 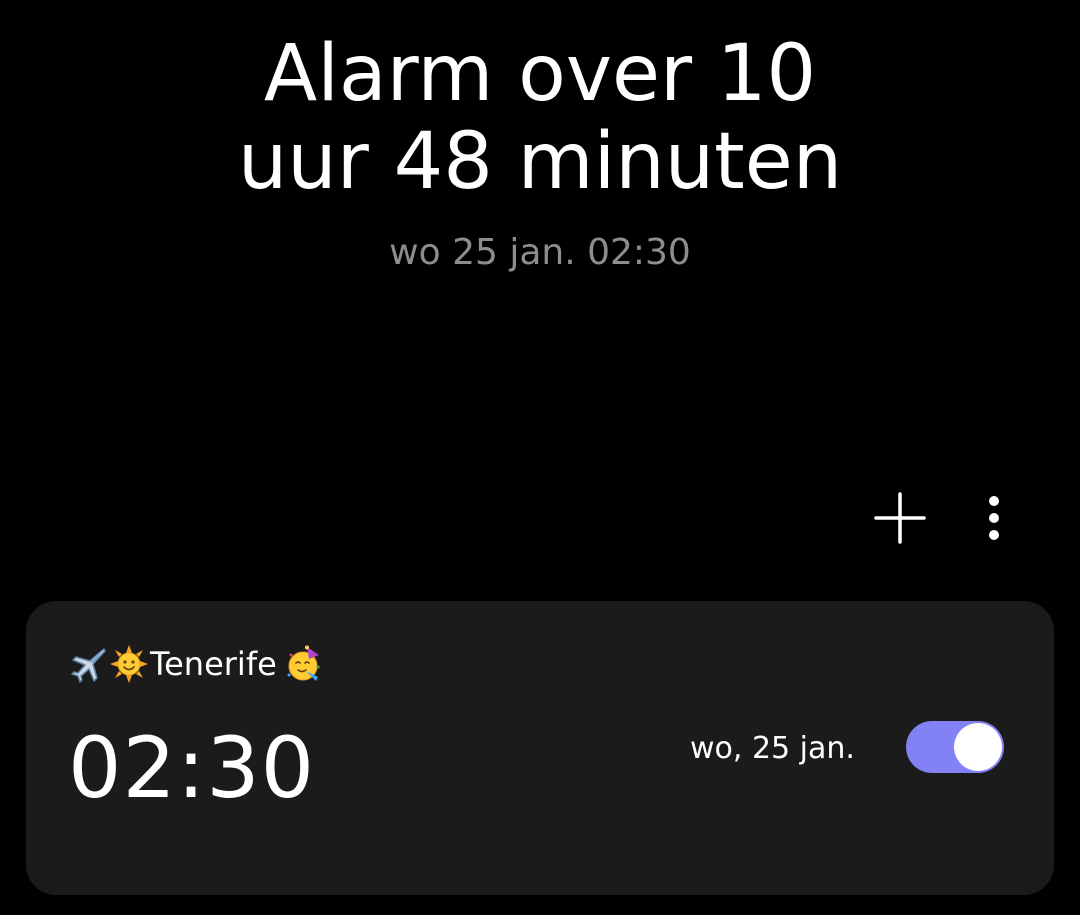 What do you see at coordinates (304, 664) in the screenshot?
I see `partying-face-emoji-icon` at bounding box center [304, 664].